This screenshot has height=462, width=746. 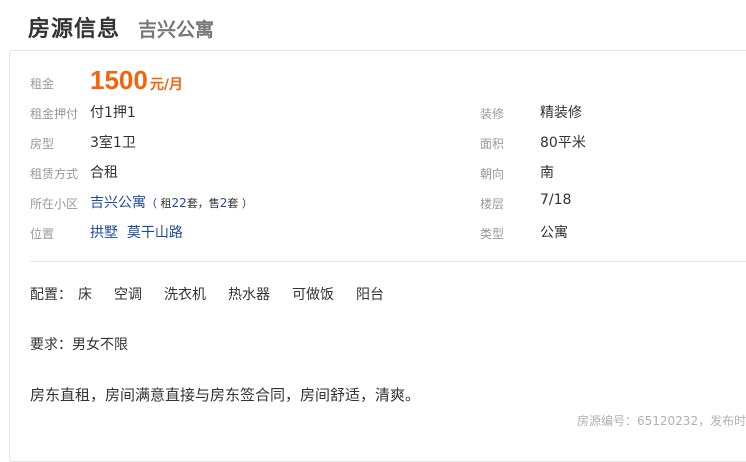 What do you see at coordinates (388, 261) in the screenshot?
I see `section-divider` at bounding box center [388, 261].